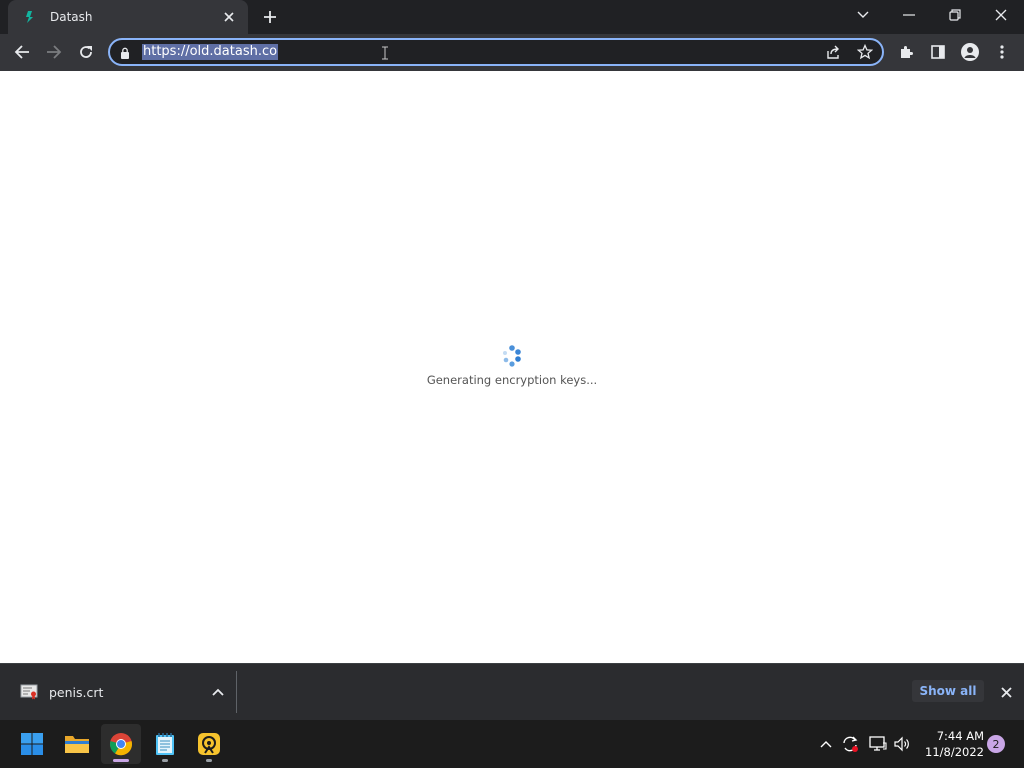  What do you see at coordinates (128, 17) in the screenshot?
I see `tab-datash: Datash` at bounding box center [128, 17].